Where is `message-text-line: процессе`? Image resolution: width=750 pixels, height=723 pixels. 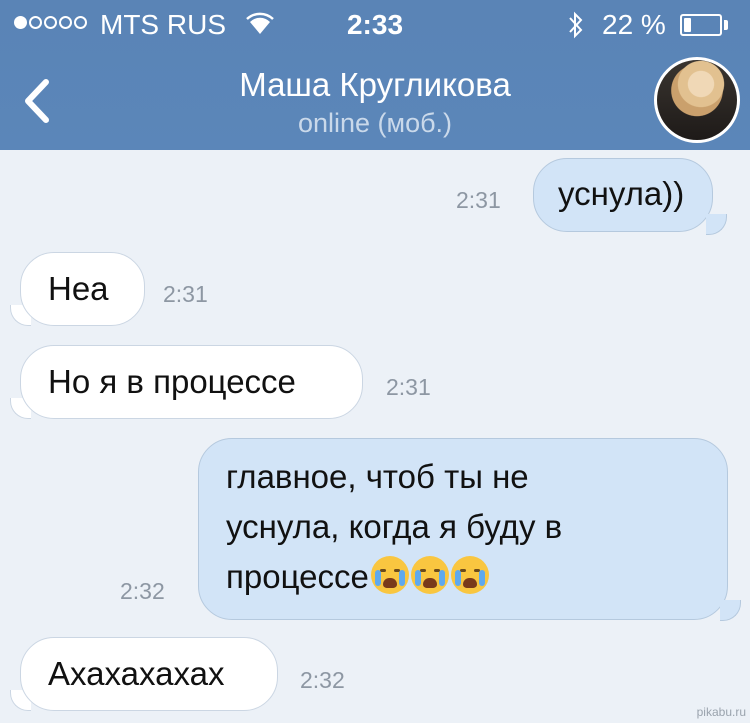 message-text-line: процессе is located at coordinates (357, 577).